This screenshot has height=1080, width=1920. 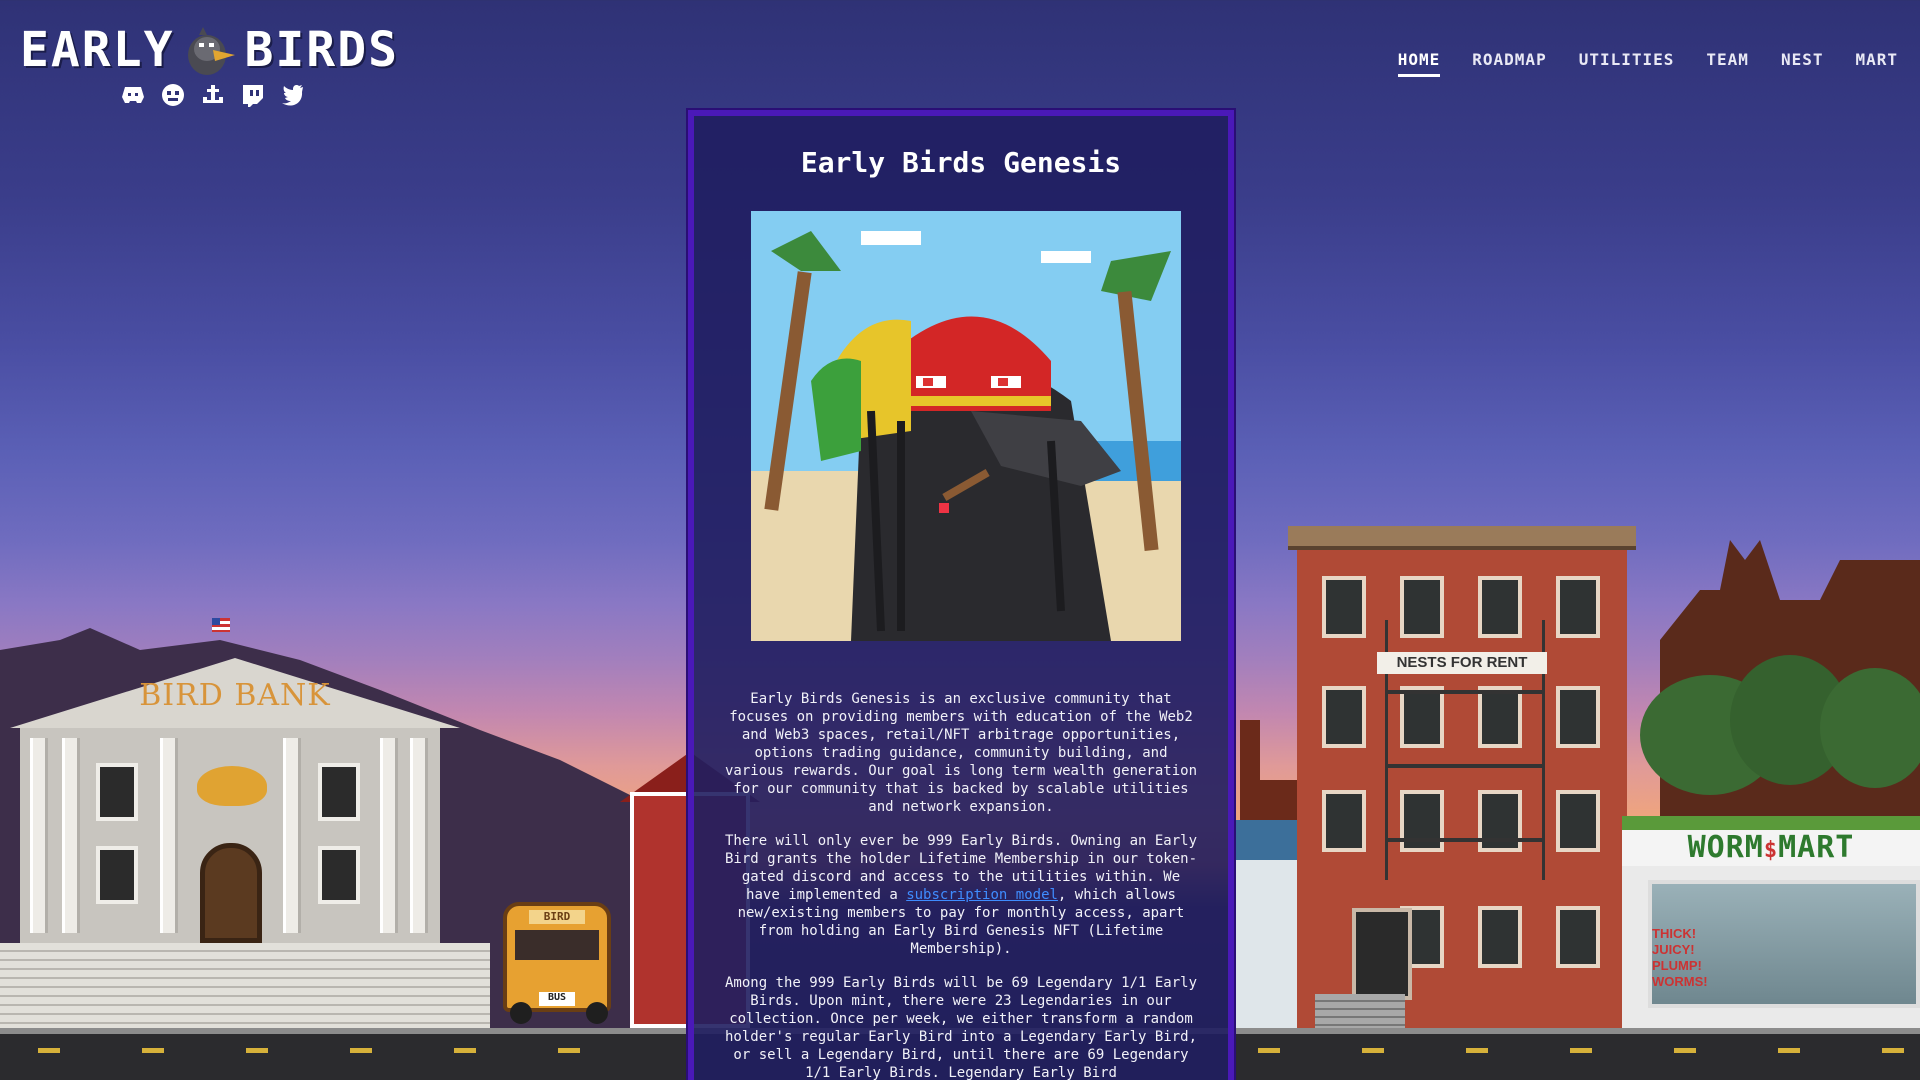 I want to click on school-bus: BIRD BUS, so click(x=557, y=957).